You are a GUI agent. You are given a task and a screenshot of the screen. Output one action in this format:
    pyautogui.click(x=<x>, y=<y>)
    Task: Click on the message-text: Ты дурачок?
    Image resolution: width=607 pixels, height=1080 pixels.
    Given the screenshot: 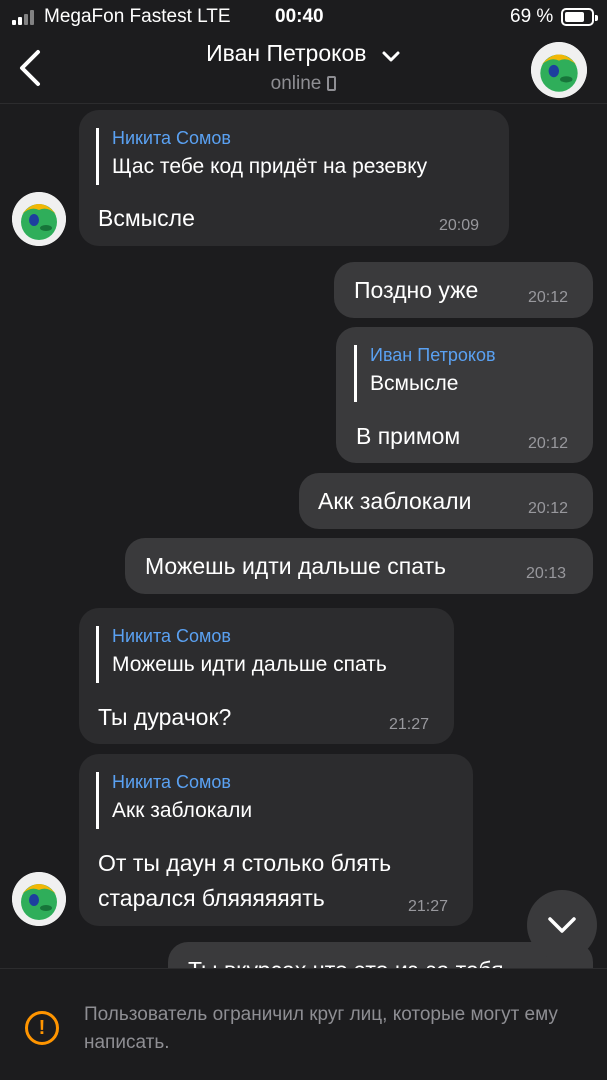 What is the action you would take?
    pyautogui.click(x=165, y=717)
    